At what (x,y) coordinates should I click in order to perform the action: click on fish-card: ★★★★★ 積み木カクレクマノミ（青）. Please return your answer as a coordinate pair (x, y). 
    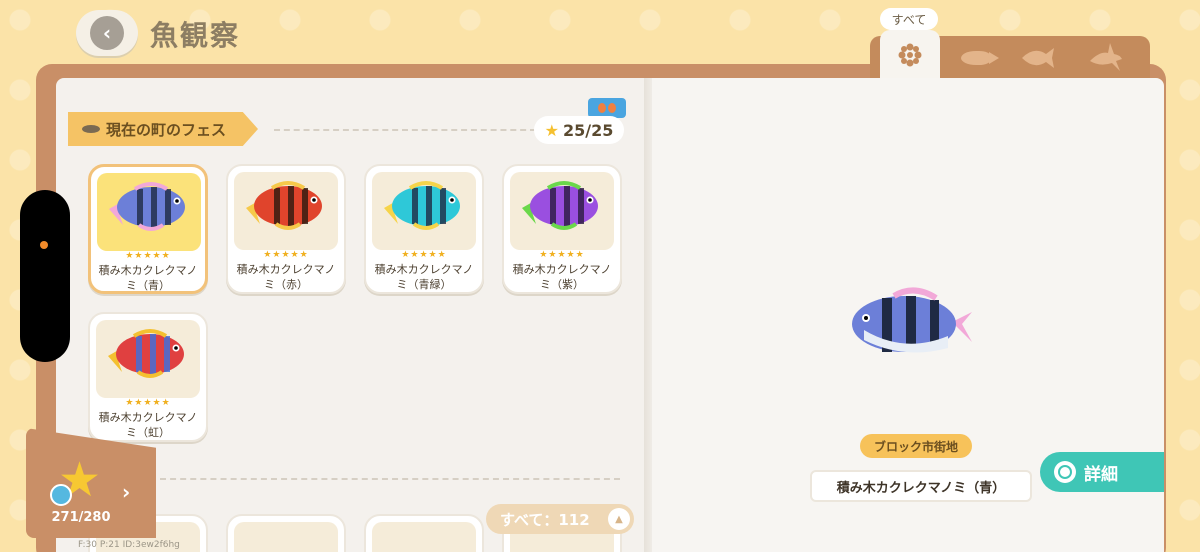
    Looking at the image, I should click on (148, 229).